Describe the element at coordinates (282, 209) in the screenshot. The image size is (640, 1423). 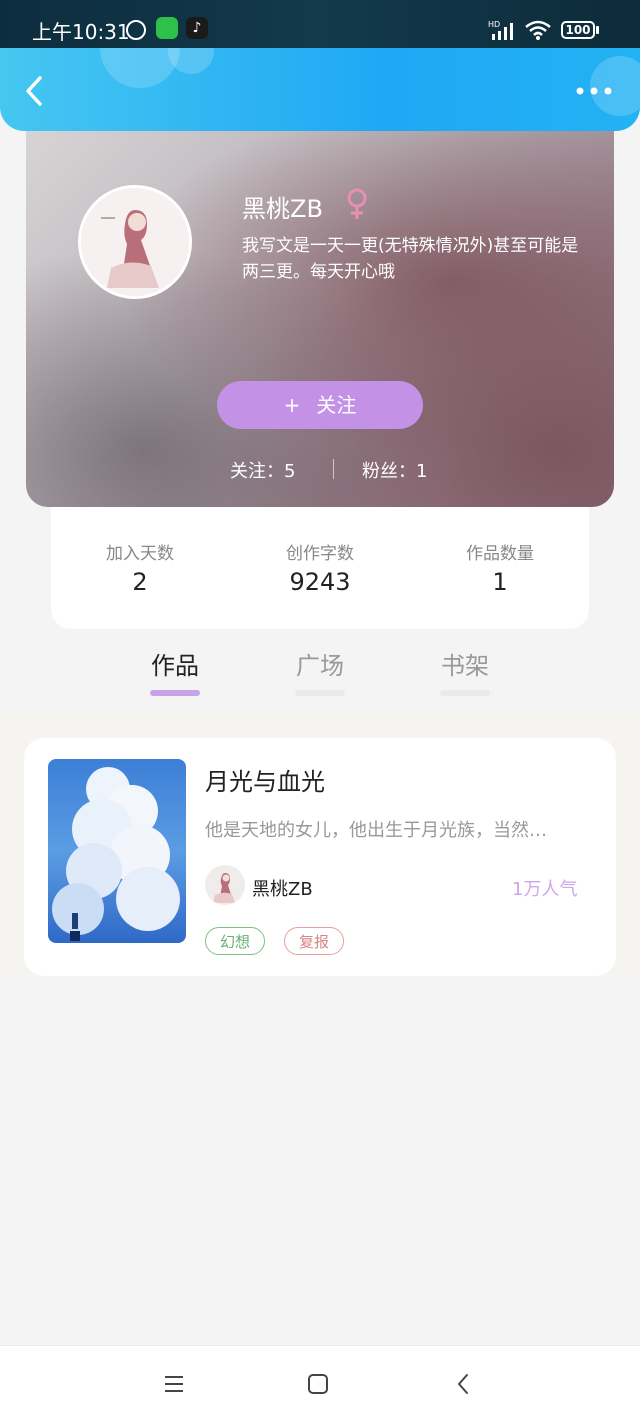
I see `username: 黑桃ZB` at that location.